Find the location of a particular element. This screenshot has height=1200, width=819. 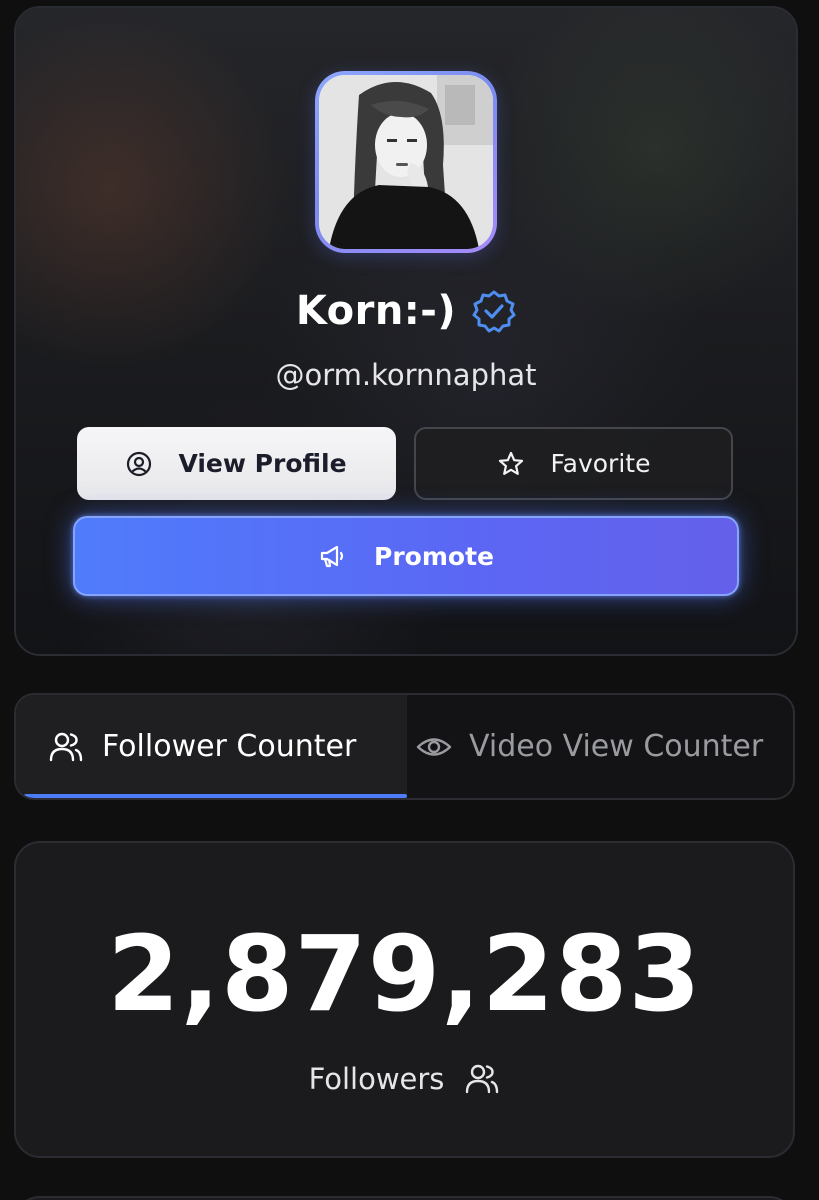

promote-button: Promote is located at coordinates (406, 556).